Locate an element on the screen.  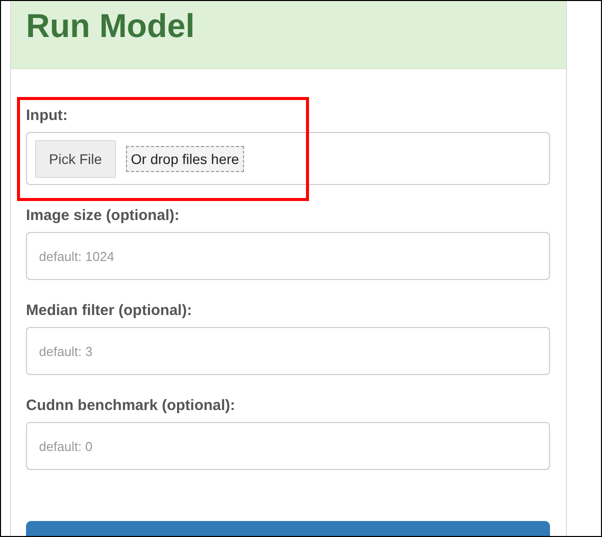
pick-file-button: Pick File is located at coordinates (75, 159).